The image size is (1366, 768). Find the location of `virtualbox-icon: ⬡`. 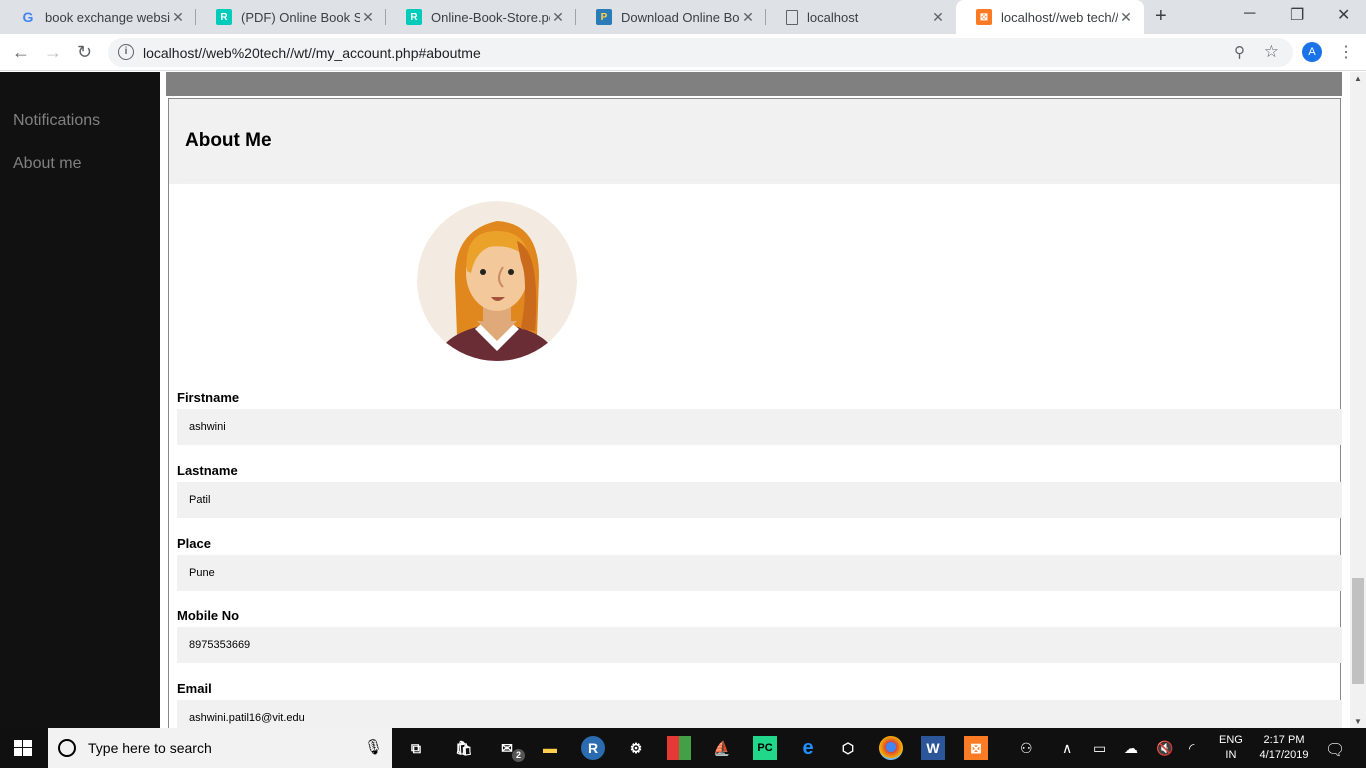

virtualbox-icon: ⬡ is located at coordinates (848, 748).